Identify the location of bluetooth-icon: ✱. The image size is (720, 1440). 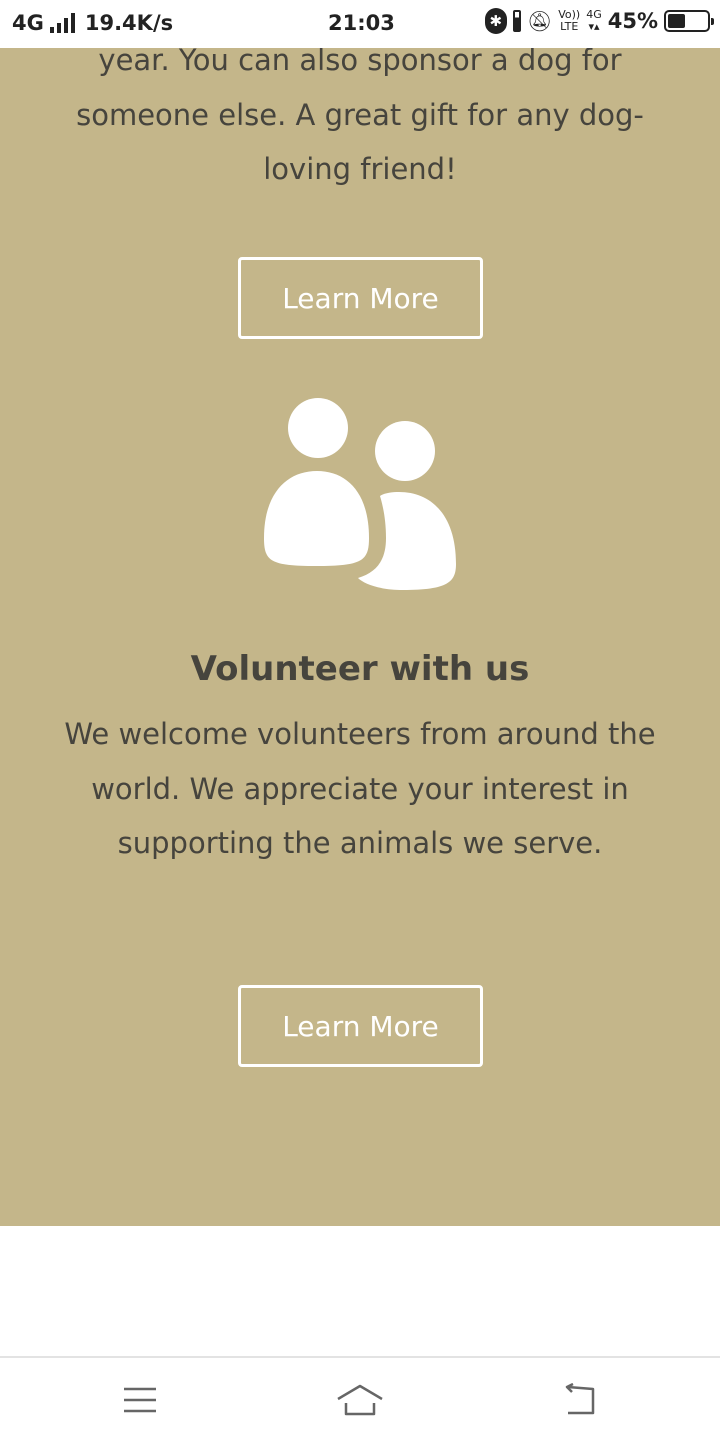
(495, 21).